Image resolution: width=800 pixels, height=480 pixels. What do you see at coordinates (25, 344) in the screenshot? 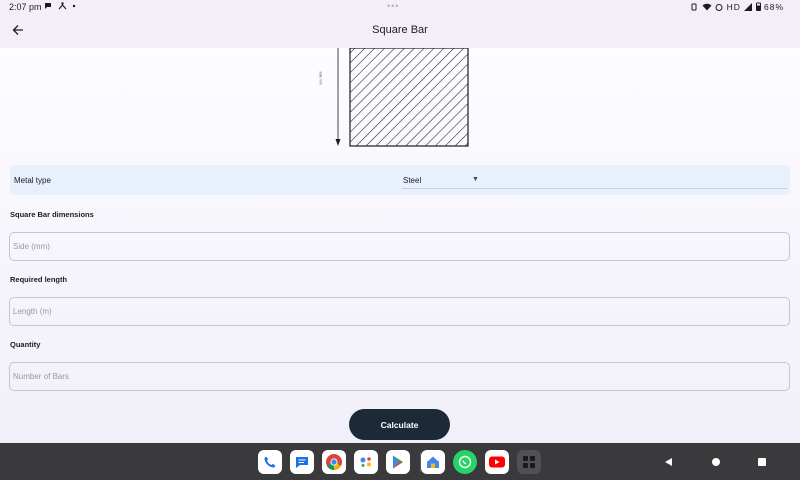
I see `quantity-label: Quantity` at bounding box center [25, 344].